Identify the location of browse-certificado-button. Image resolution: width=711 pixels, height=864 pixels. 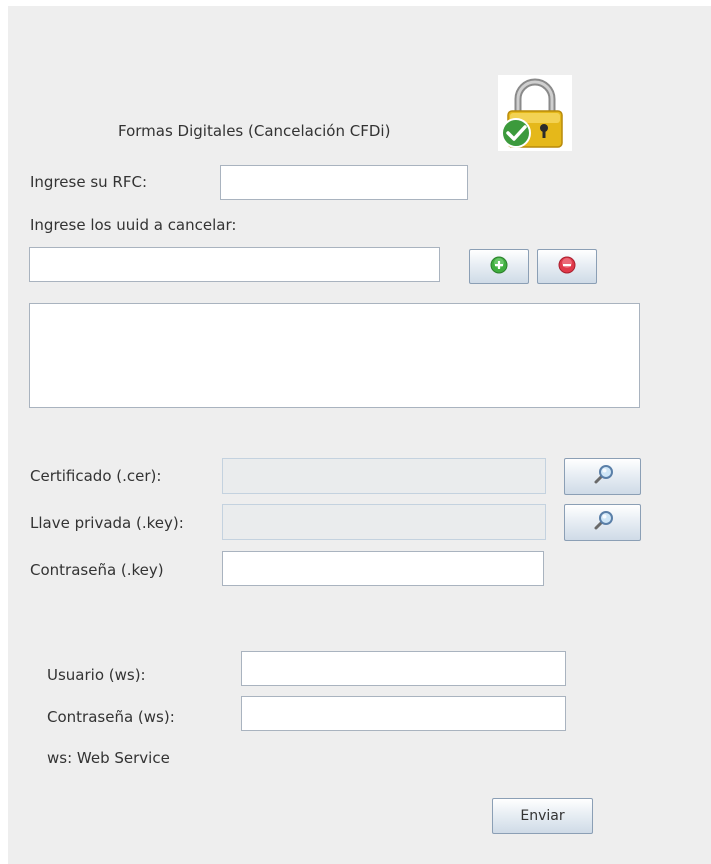
(602, 476).